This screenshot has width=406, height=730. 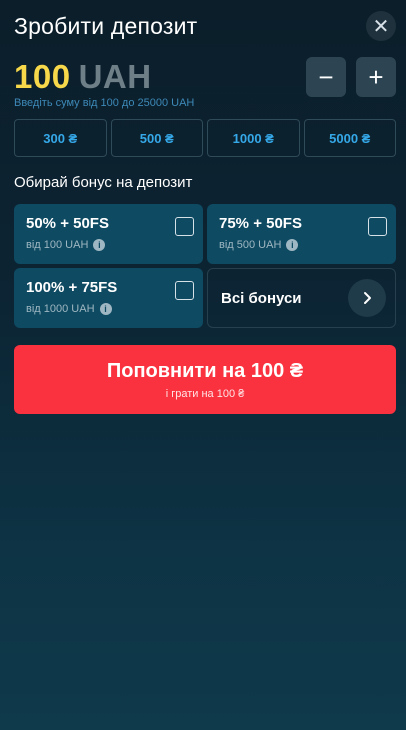 I want to click on deposit-button: Поповнити на 100 ₴ і грати на 100 ₴, so click(x=205, y=379).